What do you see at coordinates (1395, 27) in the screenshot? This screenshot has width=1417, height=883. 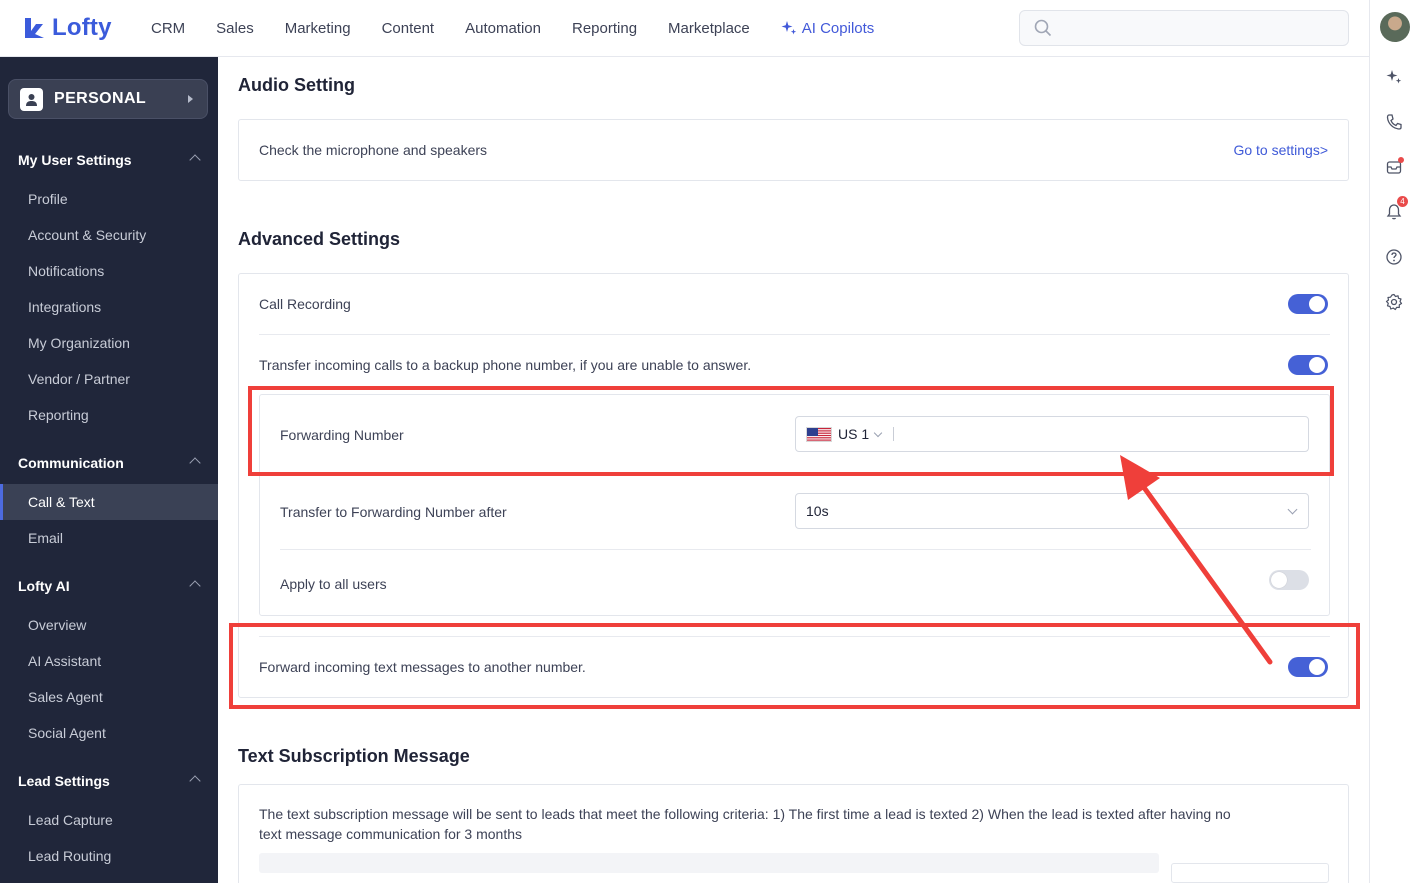 I see `user-avatar` at bounding box center [1395, 27].